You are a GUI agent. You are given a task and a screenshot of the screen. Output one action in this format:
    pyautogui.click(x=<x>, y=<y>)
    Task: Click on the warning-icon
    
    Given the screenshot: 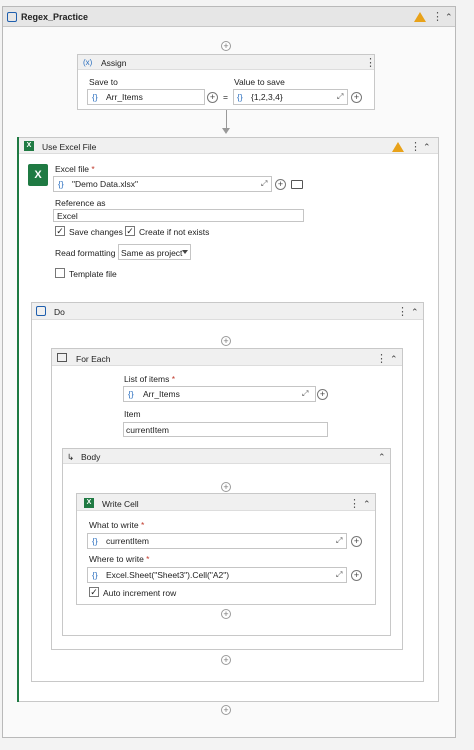 What is the action you would take?
    pyautogui.click(x=420, y=17)
    